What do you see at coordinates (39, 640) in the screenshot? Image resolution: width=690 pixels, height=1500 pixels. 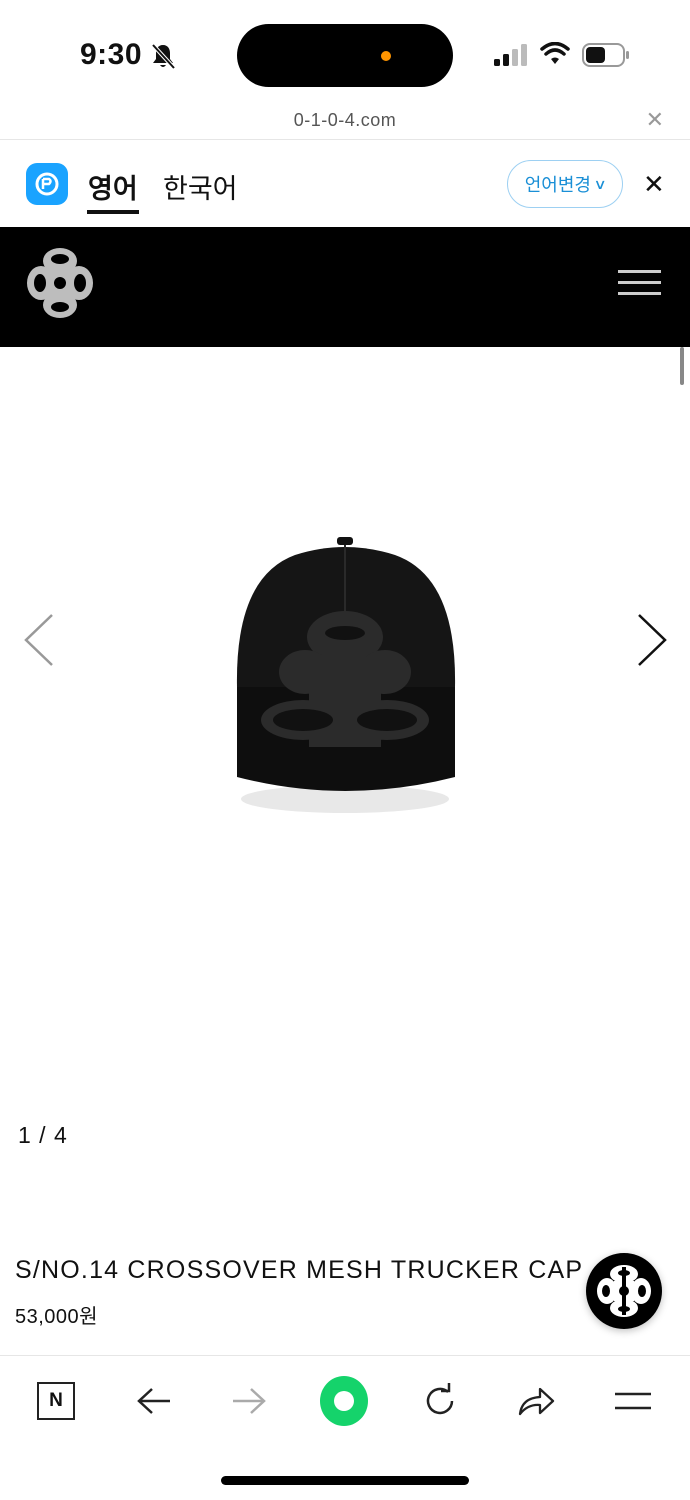 I see `chevron-left-icon` at bounding box center [39, 640].